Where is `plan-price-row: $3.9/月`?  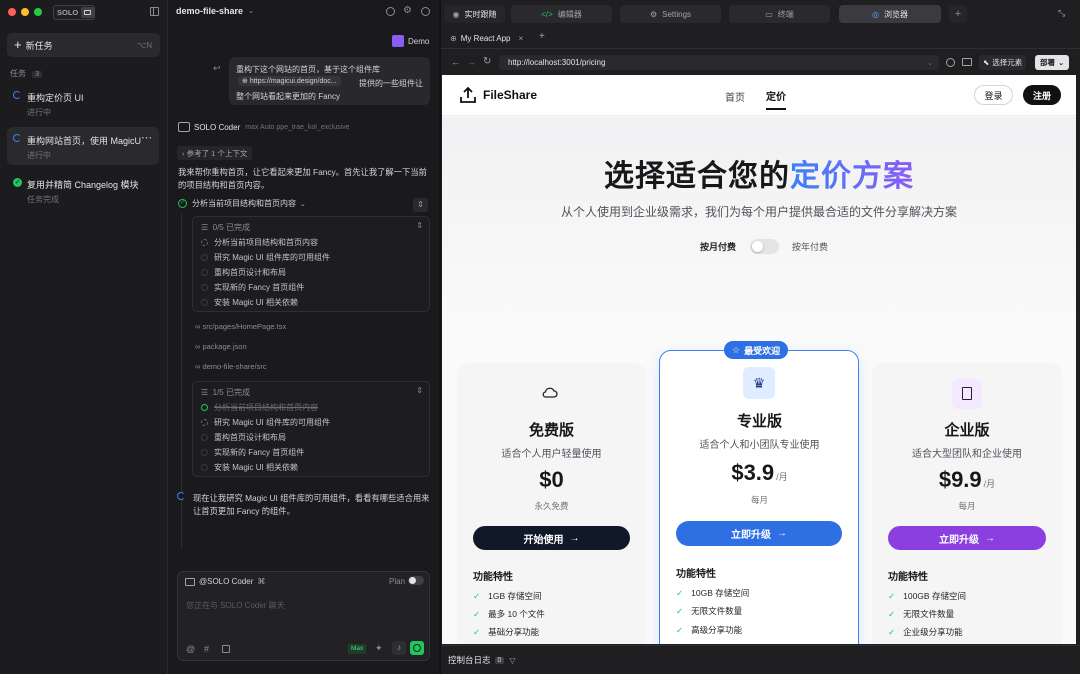 plan-price-row: $3.9/月 is located at coordinates (759, 473).